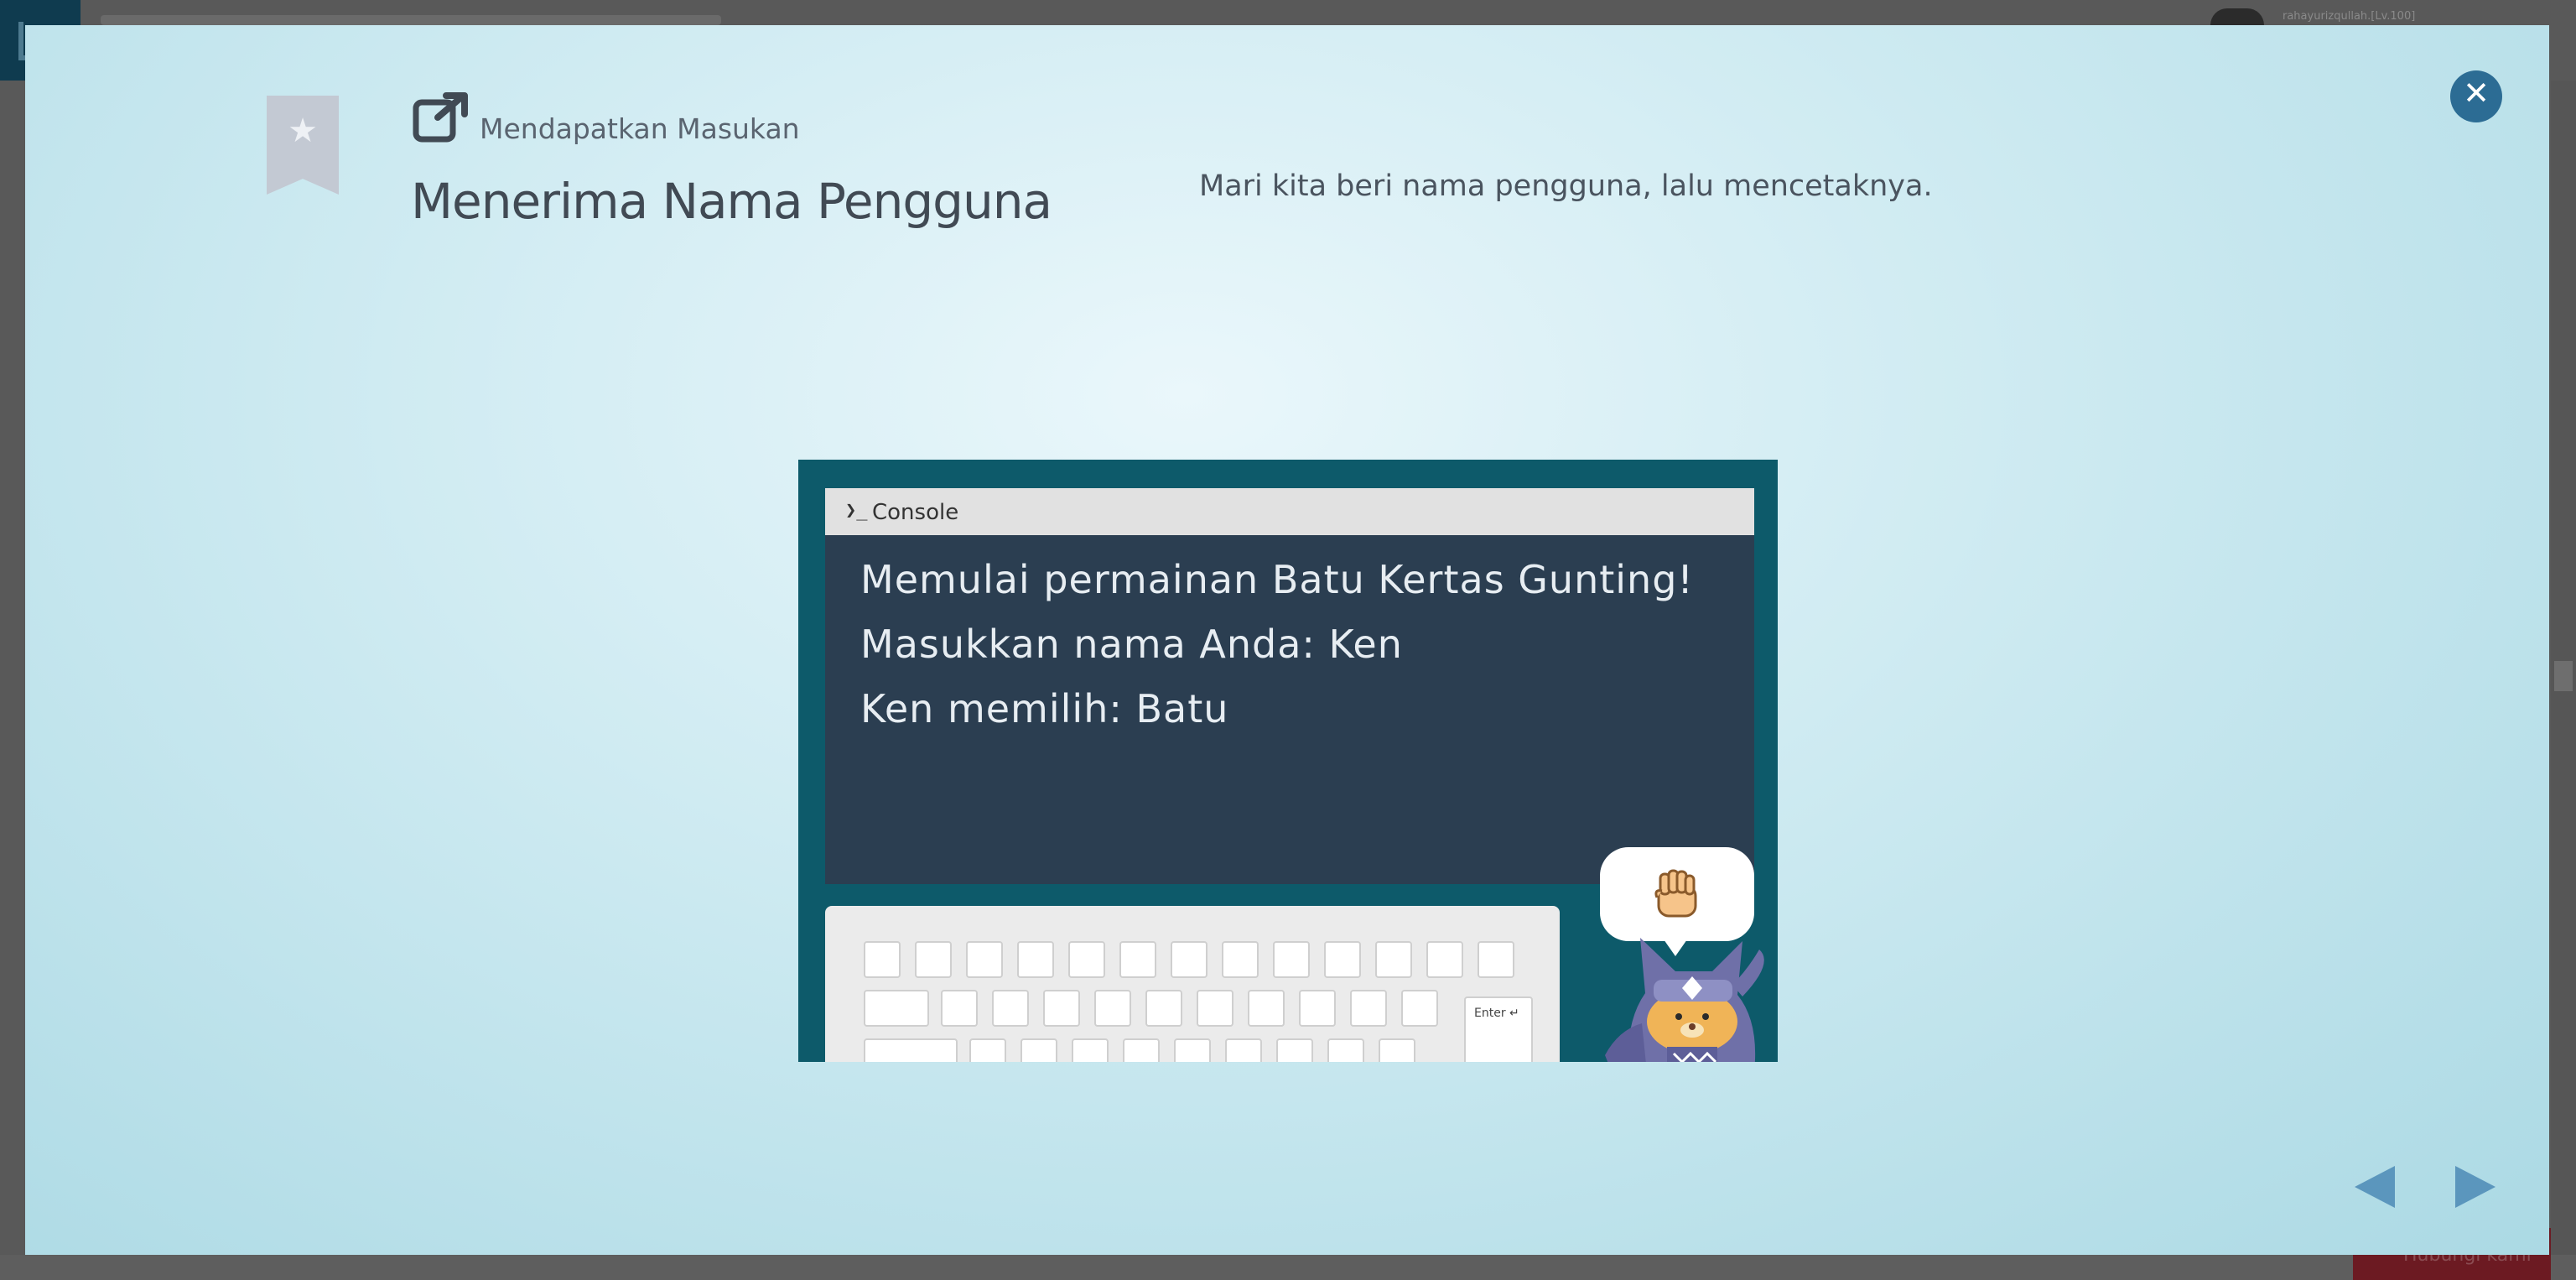 This screenshot has width=2576, height=1280. What do you see at coordinates (1277, 579) in the screenshot?
I see `console-line: Memulai permainan Batu Kertas Gunting!` at bounding box center [1277, 579].